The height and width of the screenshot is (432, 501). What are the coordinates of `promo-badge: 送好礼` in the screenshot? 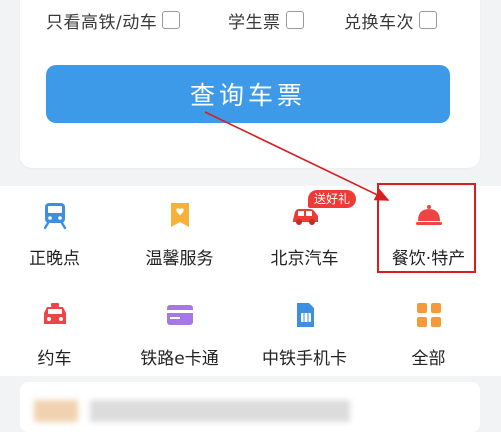 It's located at (332, 199).